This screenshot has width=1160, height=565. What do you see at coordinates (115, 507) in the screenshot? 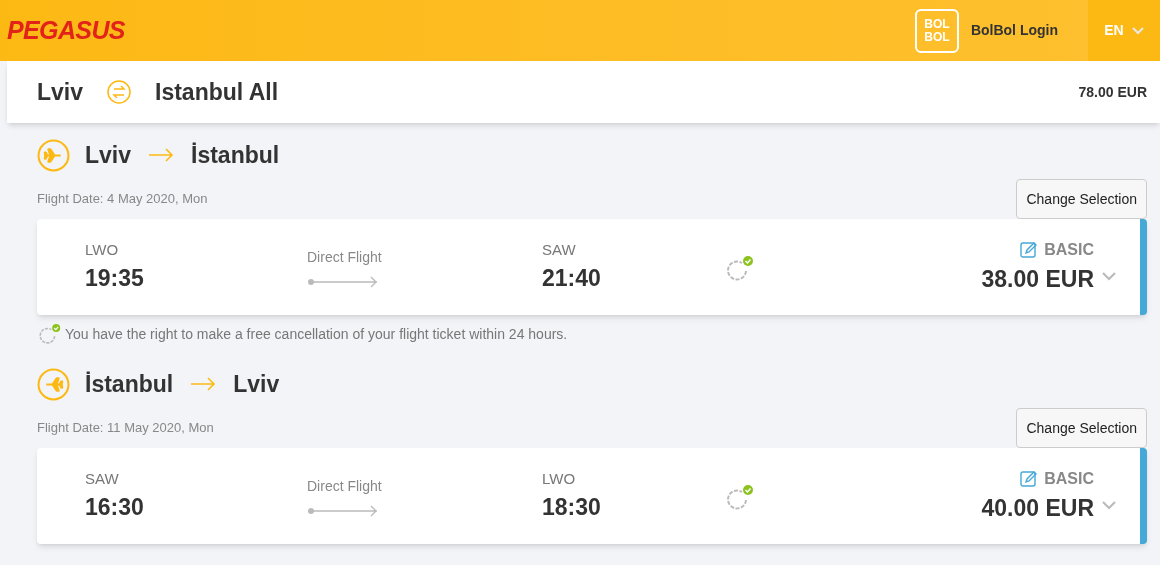
I see `departure-time: 16:30` at bounding box center [115, 507].